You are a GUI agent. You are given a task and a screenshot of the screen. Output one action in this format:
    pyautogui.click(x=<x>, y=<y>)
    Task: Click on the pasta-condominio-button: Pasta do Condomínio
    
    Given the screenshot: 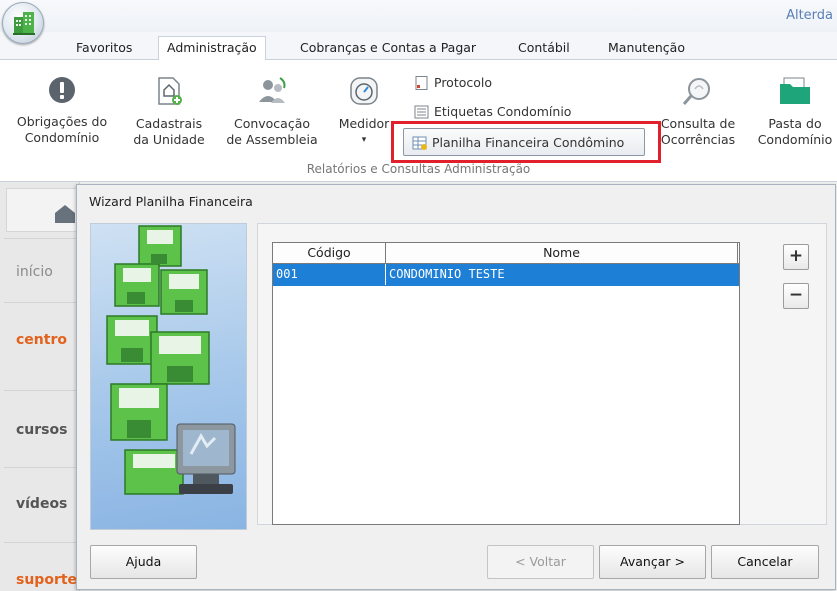 What is the action you would take?
    pyautogui.click(x=793, y=112)
    